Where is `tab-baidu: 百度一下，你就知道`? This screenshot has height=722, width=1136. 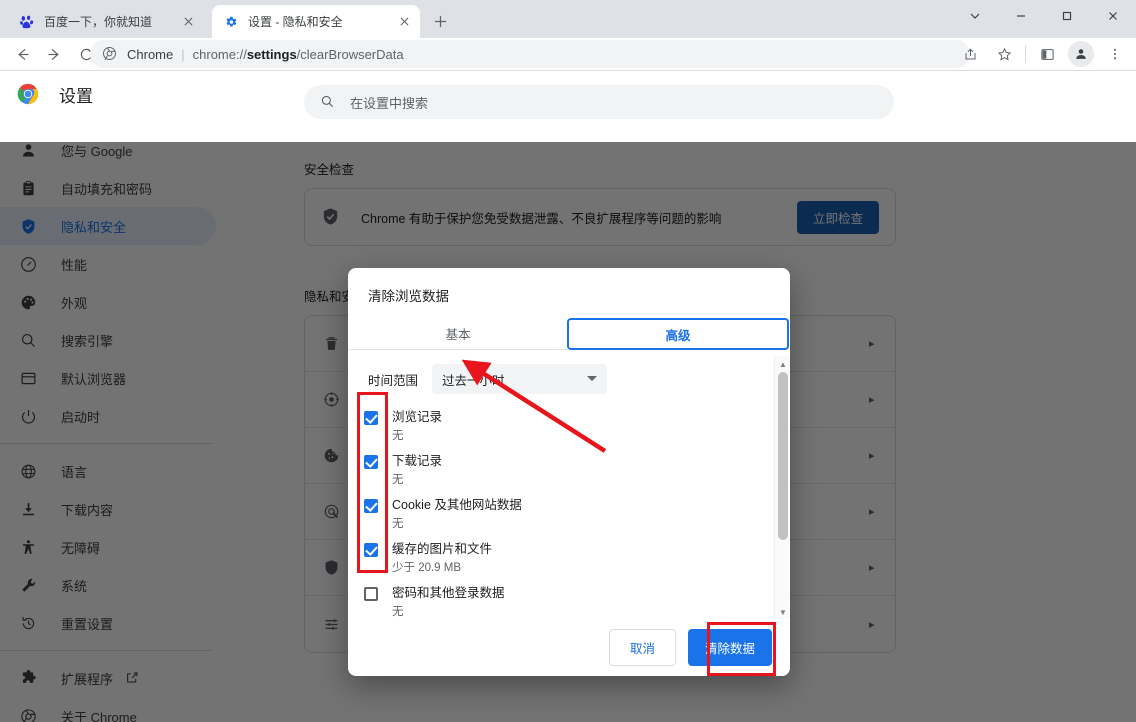 tab-baidu: 百度一下，你就知道 is located at coordinates (106, 21).